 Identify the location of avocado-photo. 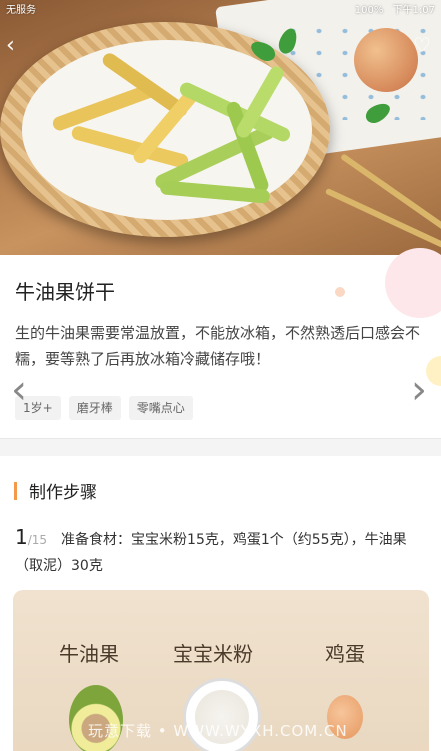
(96, 718).